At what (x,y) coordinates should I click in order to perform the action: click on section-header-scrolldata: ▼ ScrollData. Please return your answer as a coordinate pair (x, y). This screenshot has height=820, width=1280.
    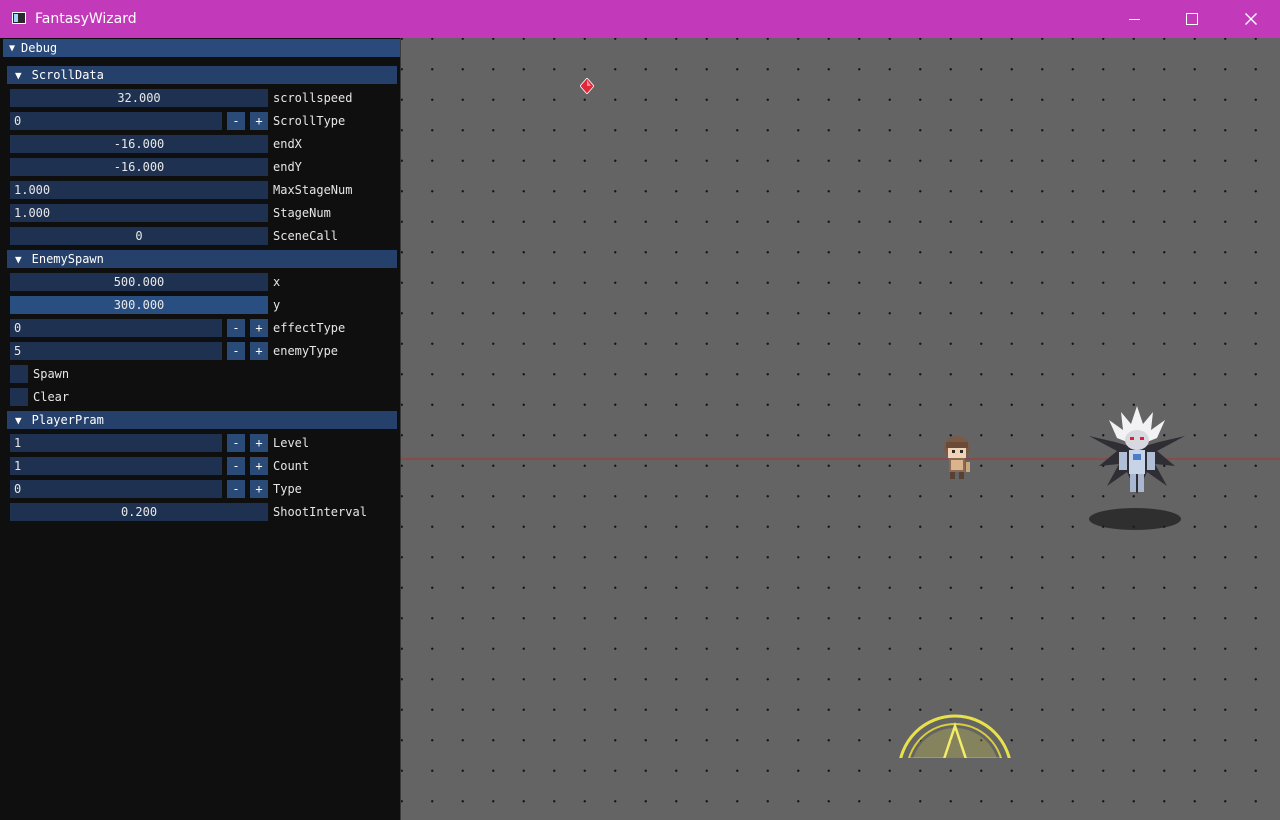
    Looking at the image, I should click on (202, 75).